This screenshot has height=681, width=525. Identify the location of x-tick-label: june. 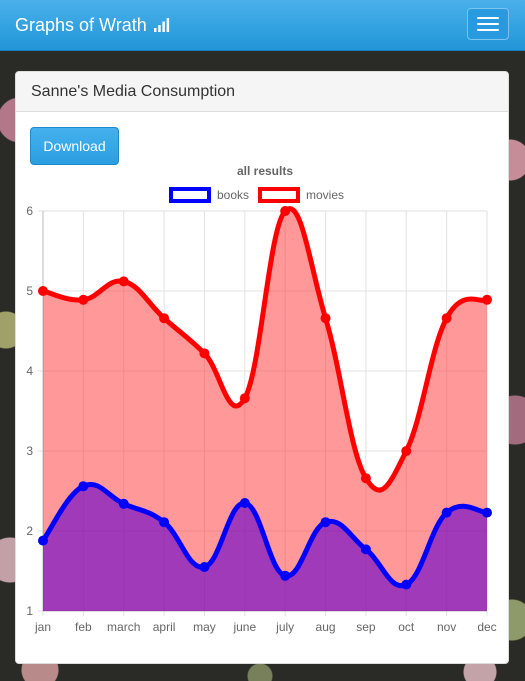
(244, 627).